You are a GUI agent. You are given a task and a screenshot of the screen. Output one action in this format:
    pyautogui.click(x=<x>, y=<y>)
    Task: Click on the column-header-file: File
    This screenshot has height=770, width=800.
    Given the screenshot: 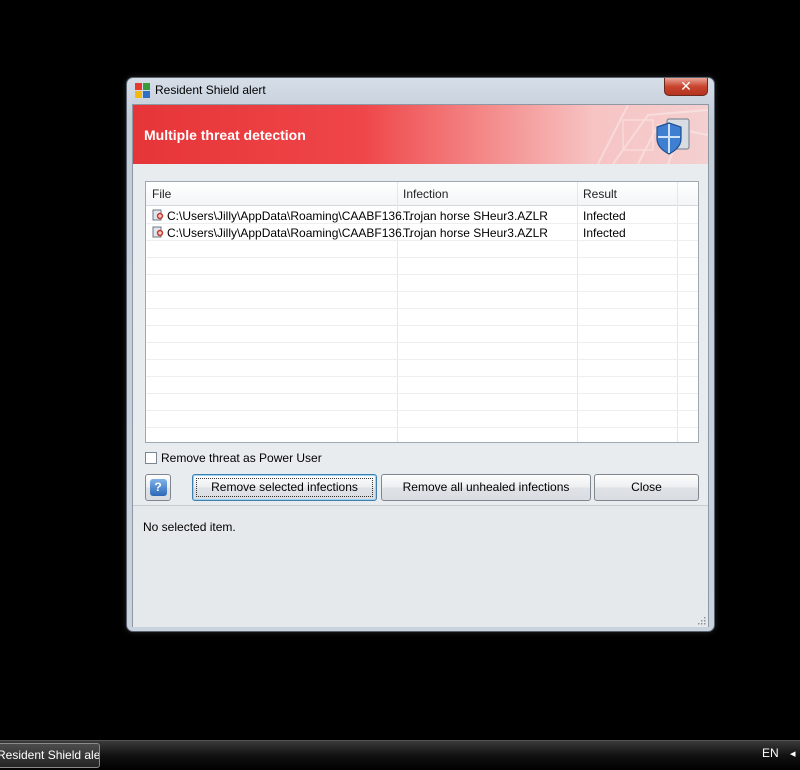 What is the action you would take?
    pyautogui.click(x=161, y=194)
    